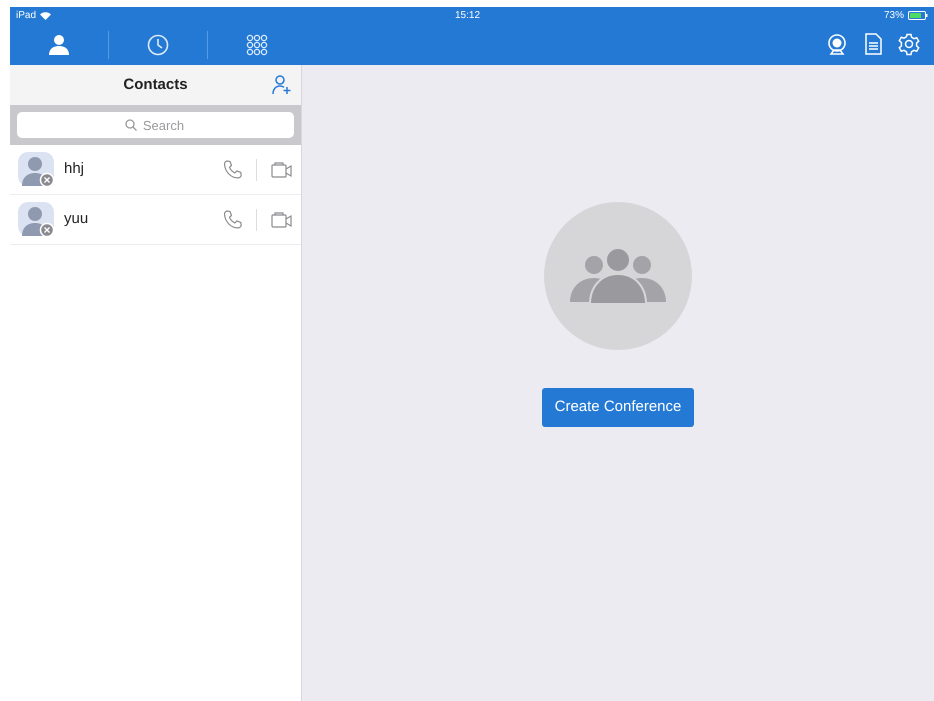 The image size is (934, 701). Describe the element at coordinates (894, 16) in the screenshot. I see `battery-percent: 73%` at that location.